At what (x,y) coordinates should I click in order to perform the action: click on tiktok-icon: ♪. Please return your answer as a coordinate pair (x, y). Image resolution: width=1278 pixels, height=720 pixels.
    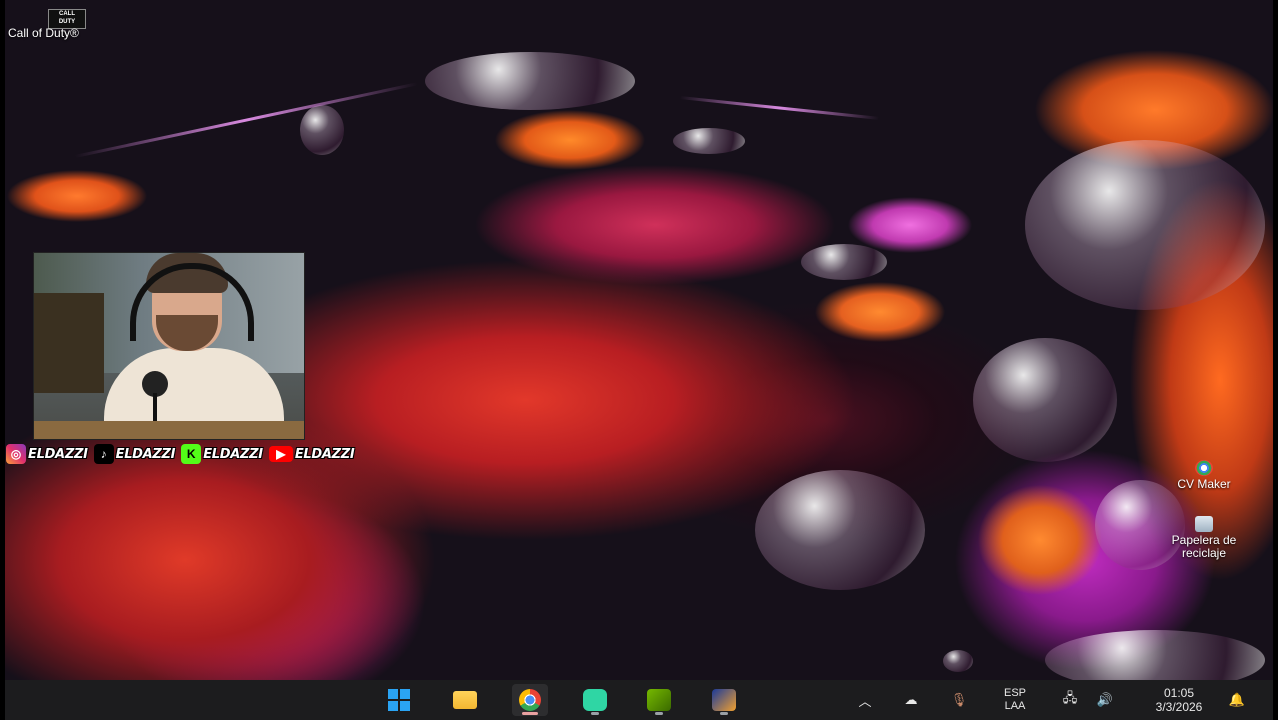
    Looking at the image, I should click on (103, 454).